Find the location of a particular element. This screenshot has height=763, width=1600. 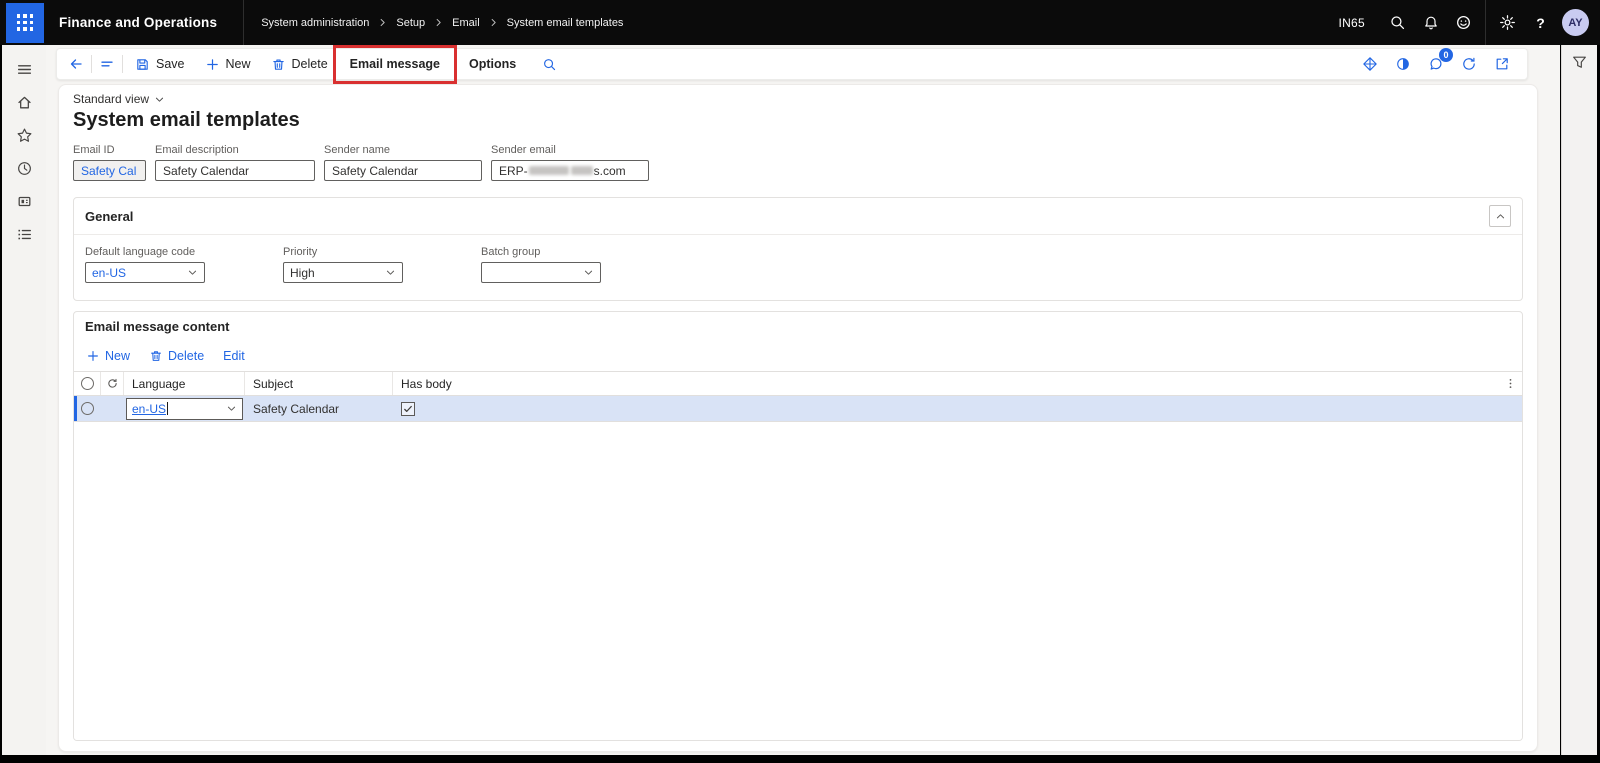

breadcrumb-item: Setup is located at coordinates (410, 23).